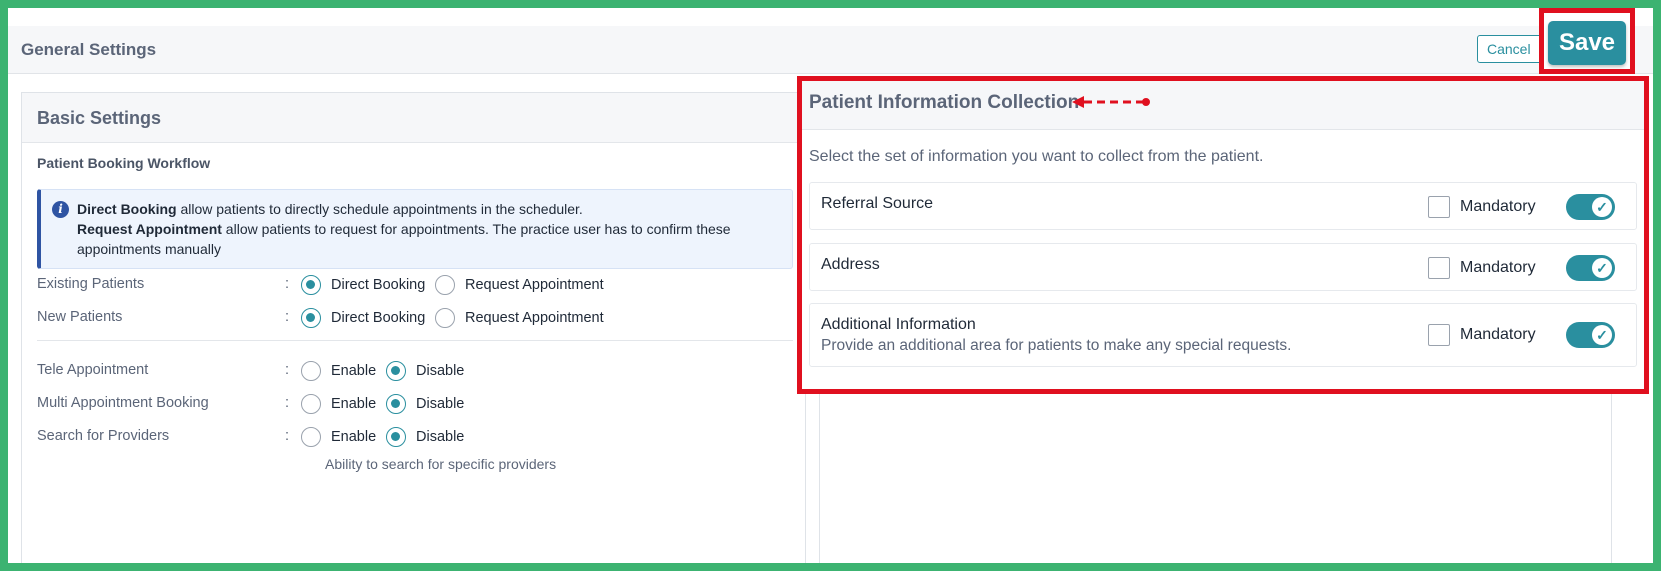 This screenshot has height=571, width=1661. I want to click on new-direct-booking-radio: Direct Booking, so click(363, 318).